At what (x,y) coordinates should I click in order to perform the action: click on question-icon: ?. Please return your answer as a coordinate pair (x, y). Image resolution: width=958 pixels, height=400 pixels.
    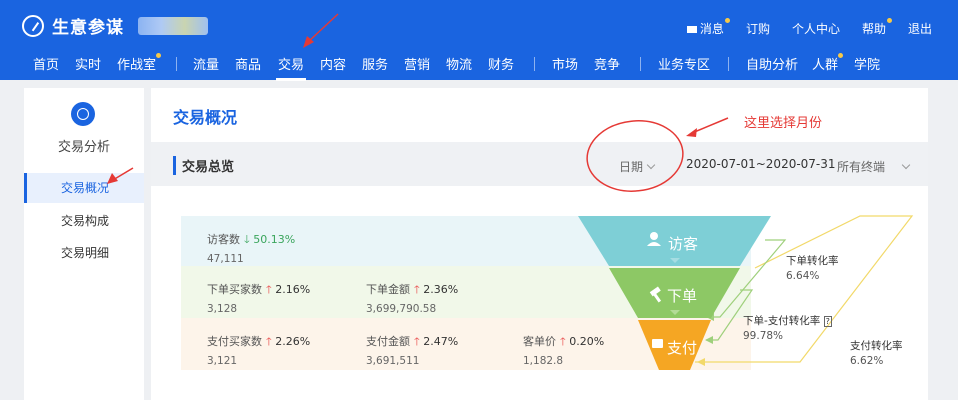
    Looking at the image, I should click on (827, 321).